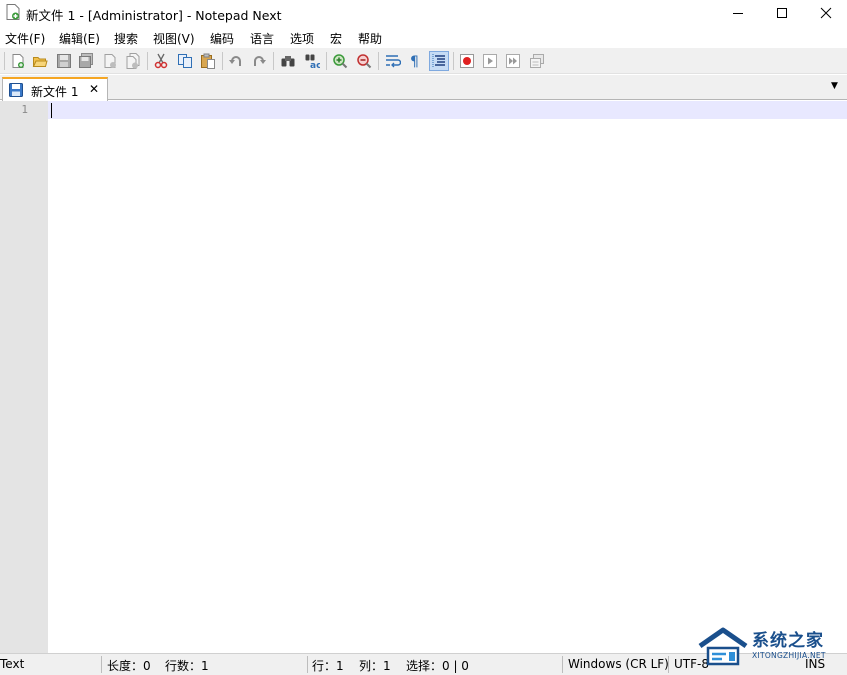 The height and width of the screenshot is (675, 847). I want to click on maximize-icon, so click(782, 12).